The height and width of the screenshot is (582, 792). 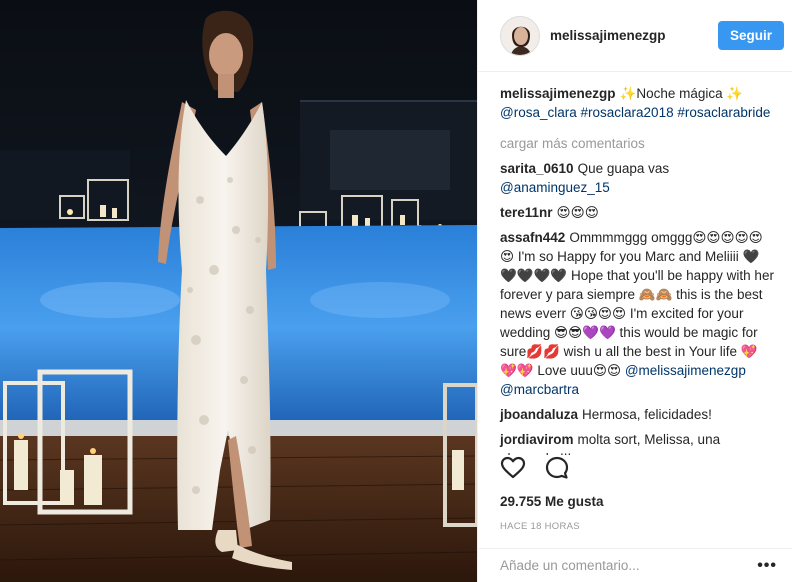 What do you see at coordinates (539, 414) in the screenshot?
I see `comment-username: jboandaluza` at bounding box center [539, 414].